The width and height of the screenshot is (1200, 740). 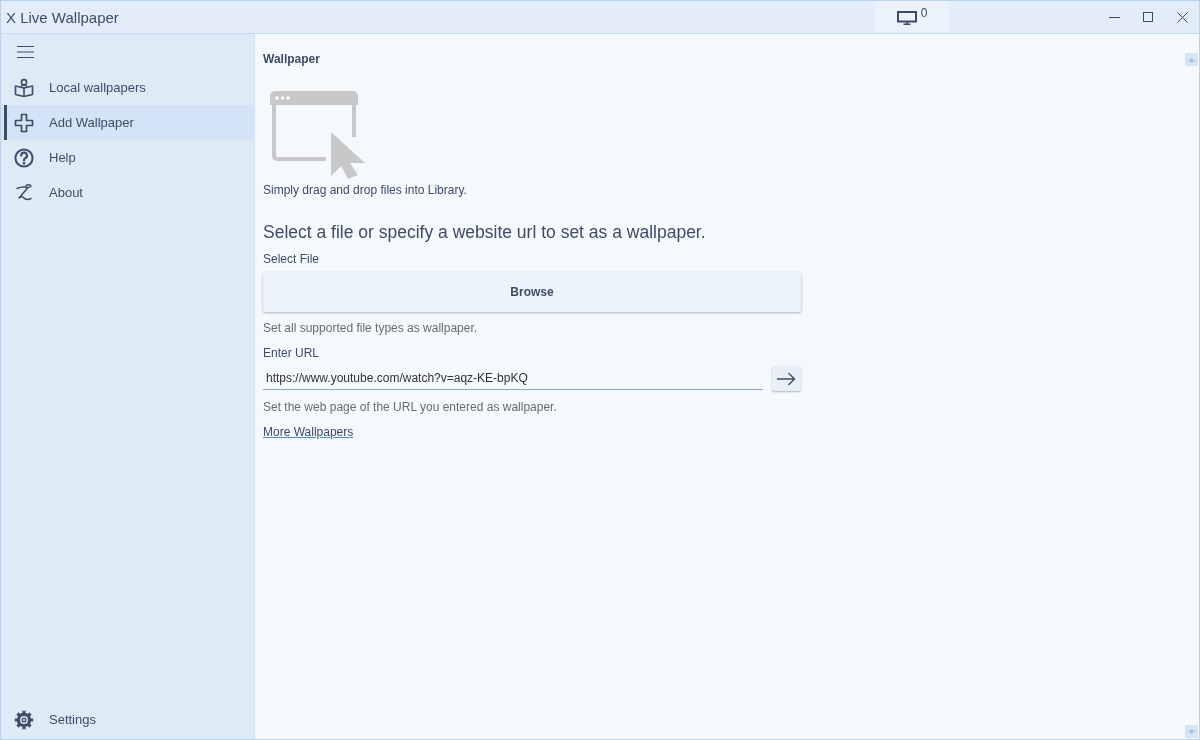 I want to click on triangle-up-icon, so click(x=1191, y=59).